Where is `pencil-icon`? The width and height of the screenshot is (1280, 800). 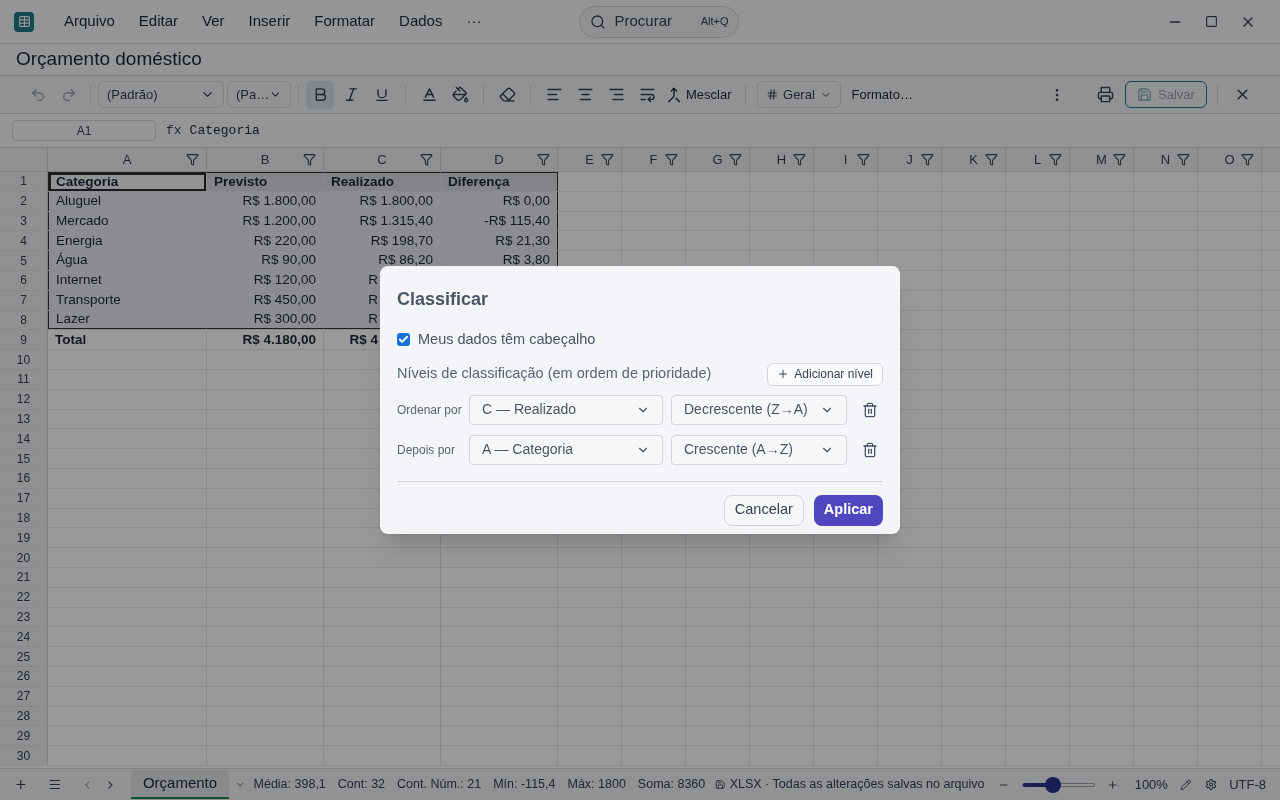 pencil-icon is located at coordinates (1185, 784).